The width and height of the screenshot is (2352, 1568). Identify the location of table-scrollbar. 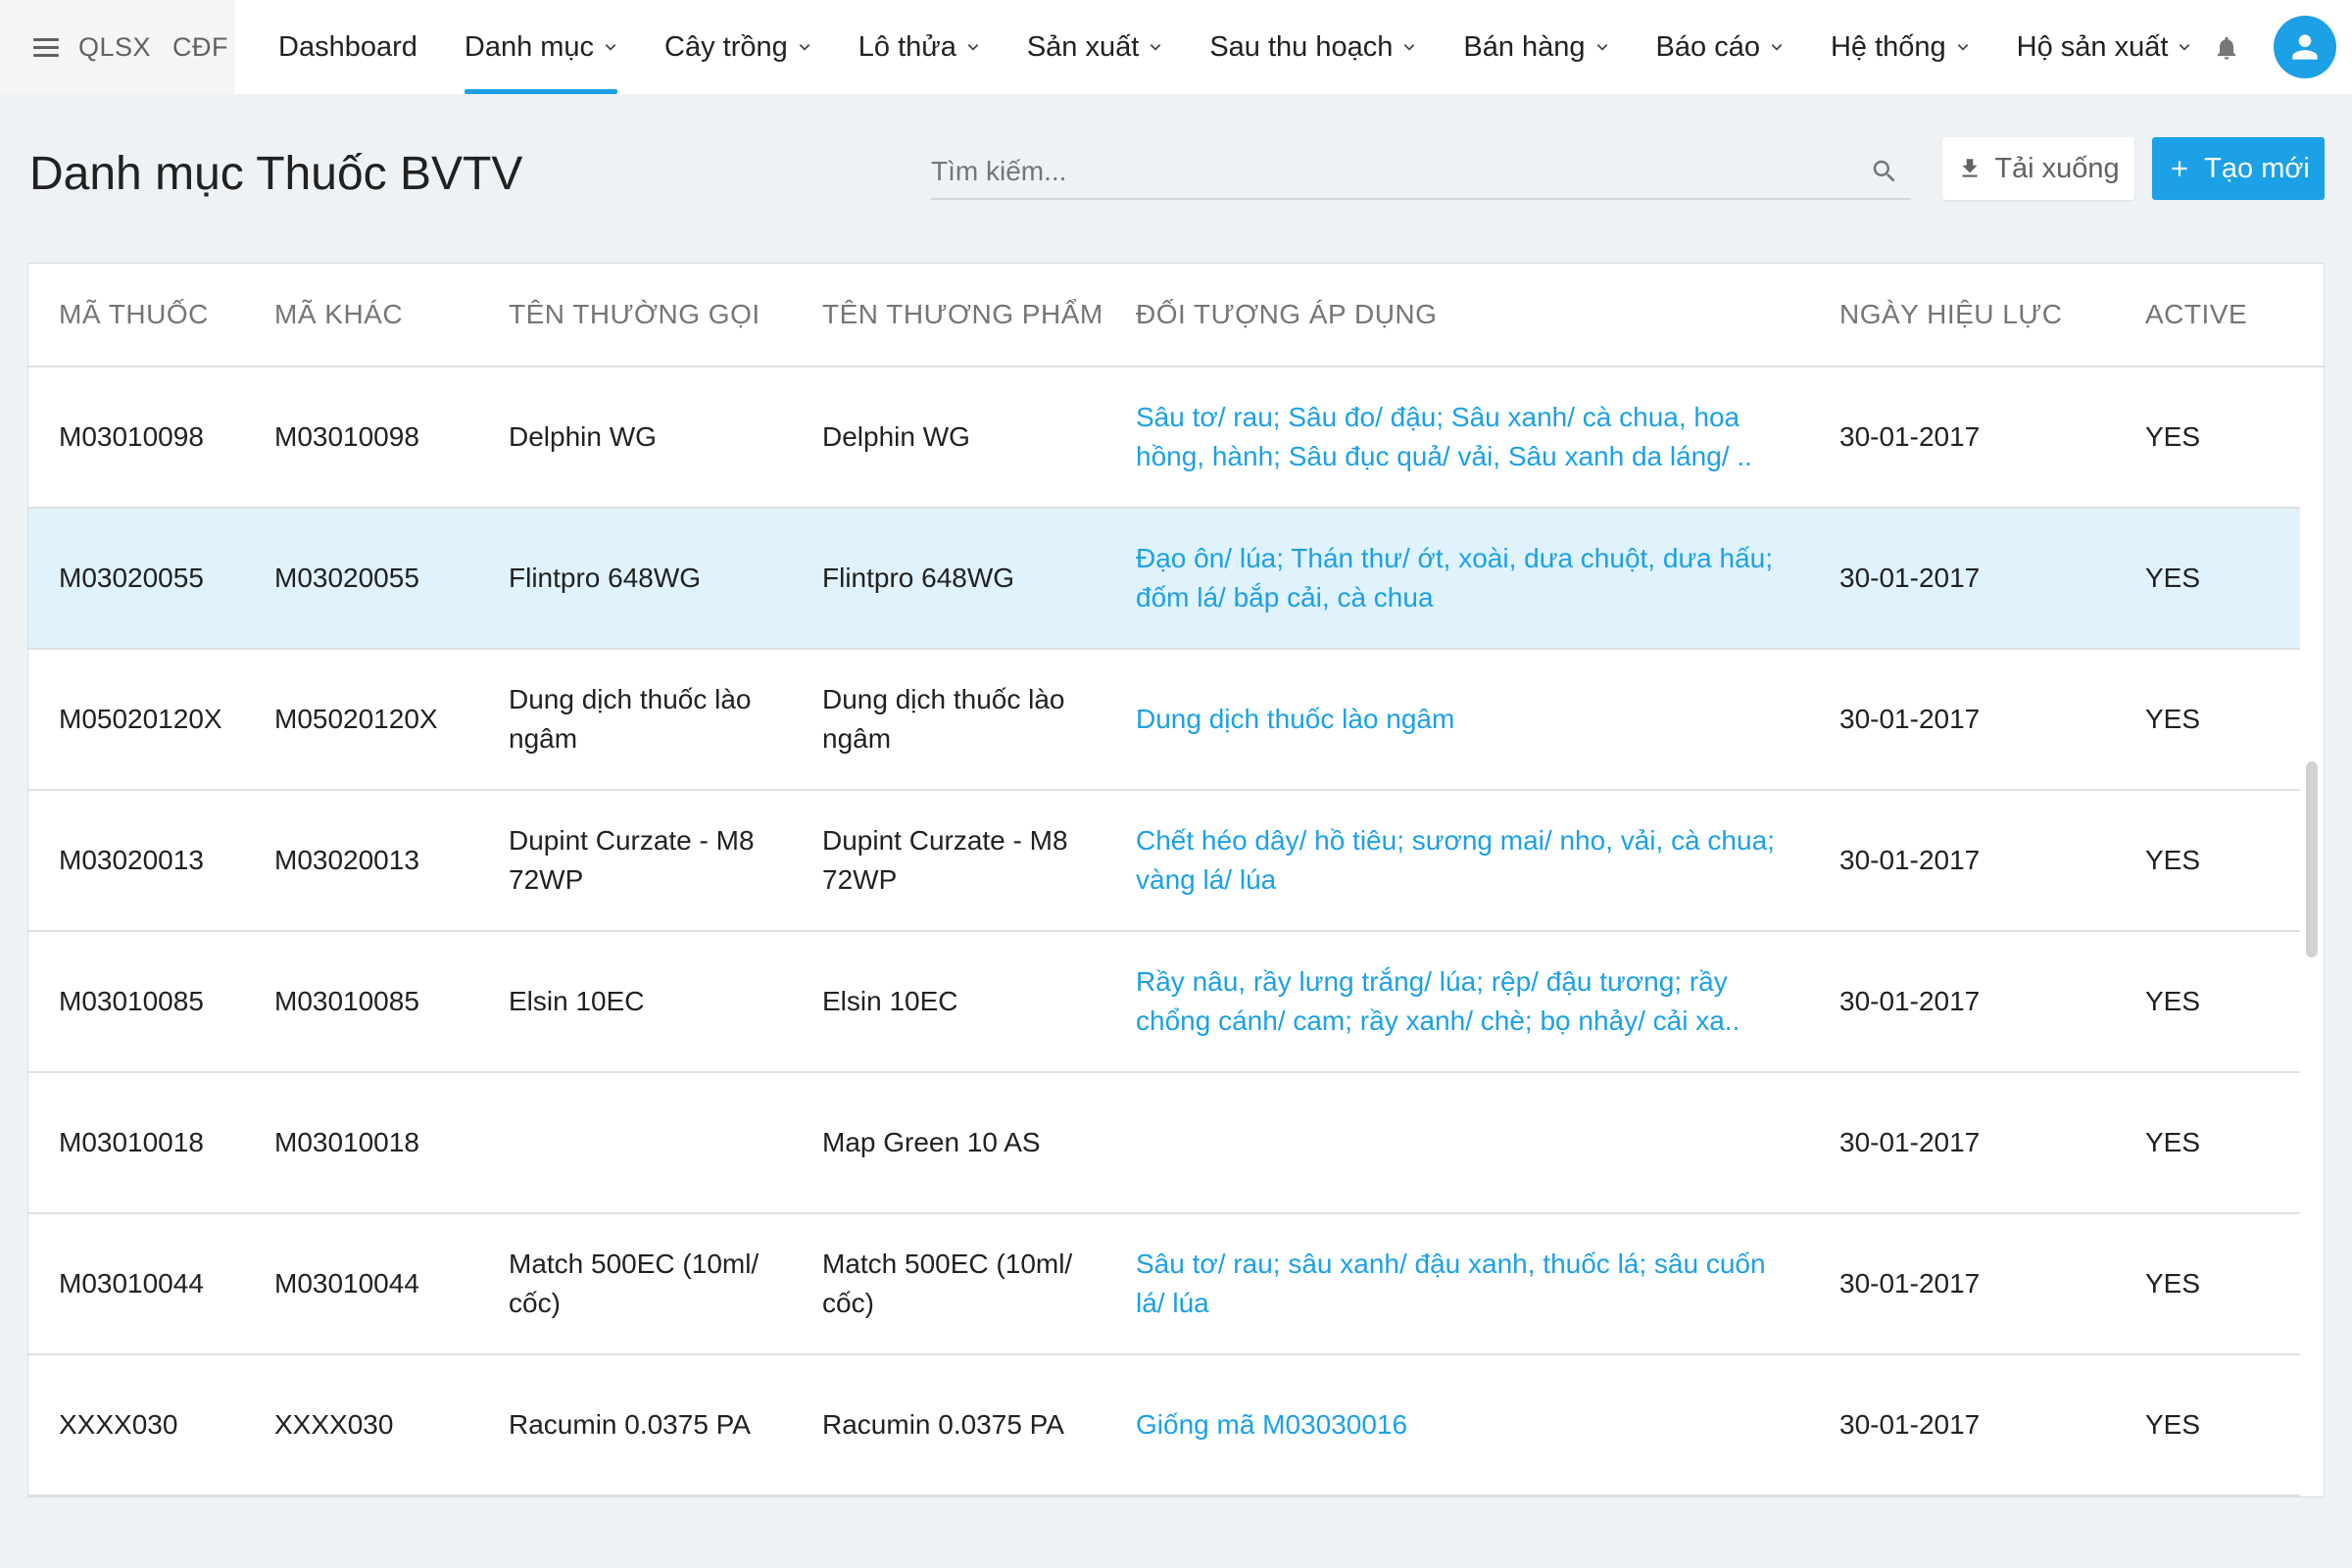
(2312, 932).